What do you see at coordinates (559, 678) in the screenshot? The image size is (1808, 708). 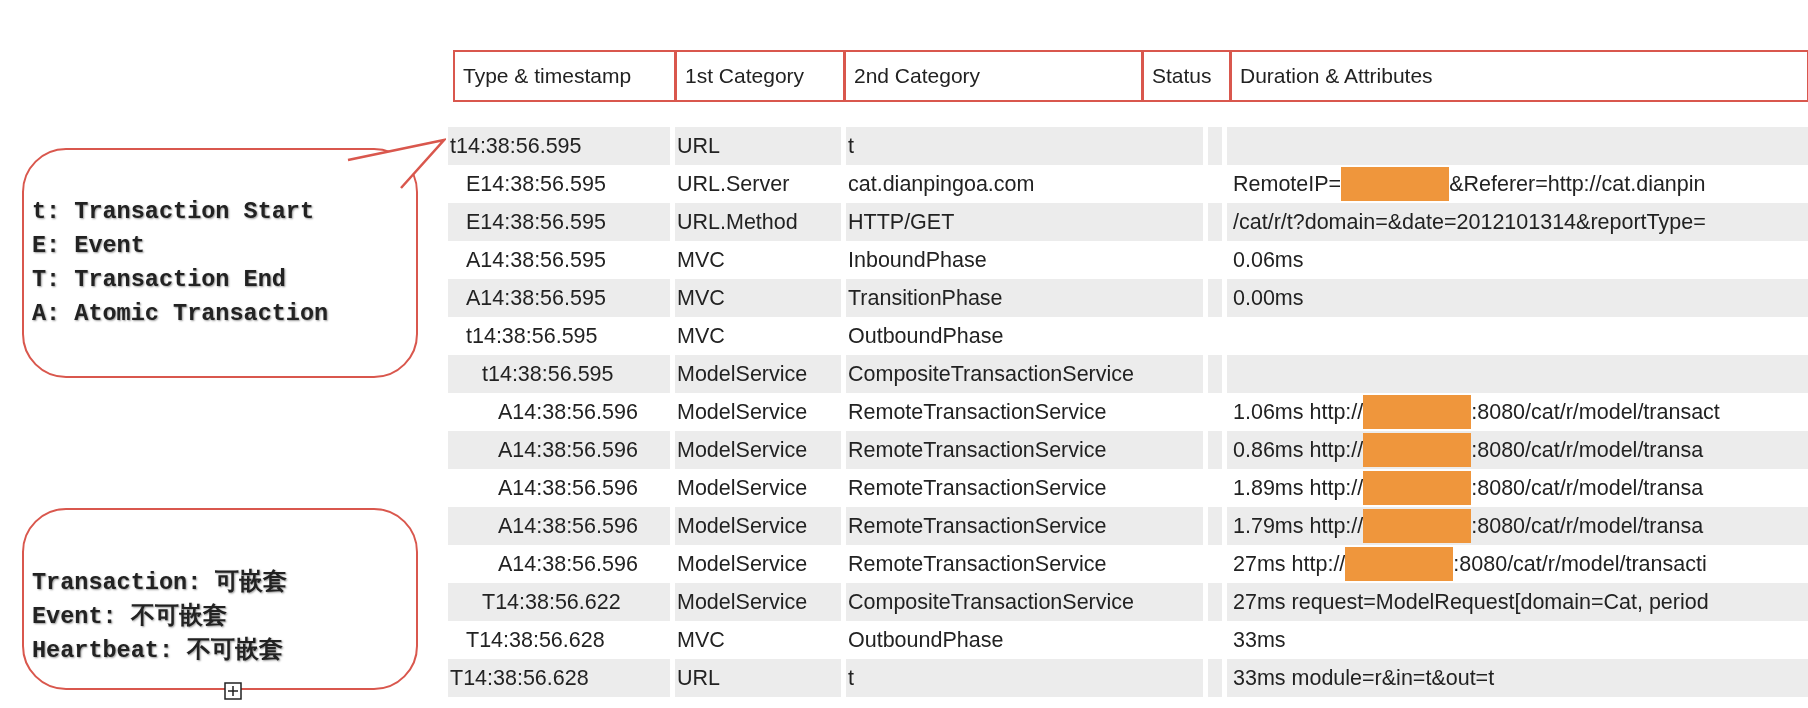 I see `table-cell: T14:38:56.628` at bounding box center [559, 678].